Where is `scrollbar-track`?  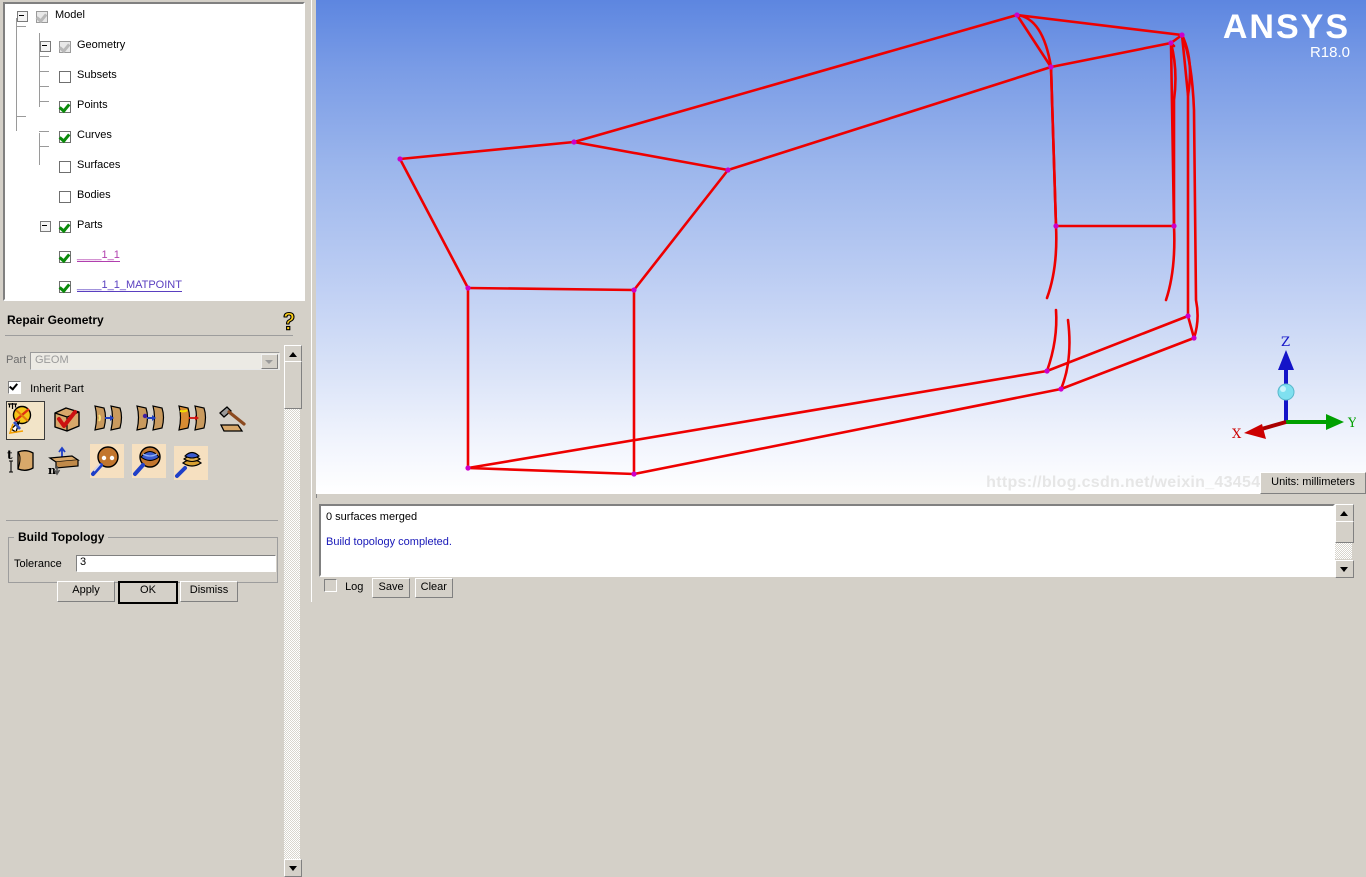
scrollbar-track is located at coordinates (292, 610).